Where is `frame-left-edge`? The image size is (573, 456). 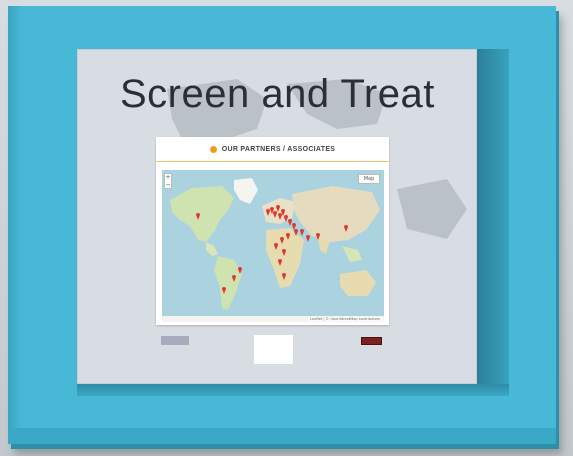
frame-left-edge is located at coordinates (15, 225).